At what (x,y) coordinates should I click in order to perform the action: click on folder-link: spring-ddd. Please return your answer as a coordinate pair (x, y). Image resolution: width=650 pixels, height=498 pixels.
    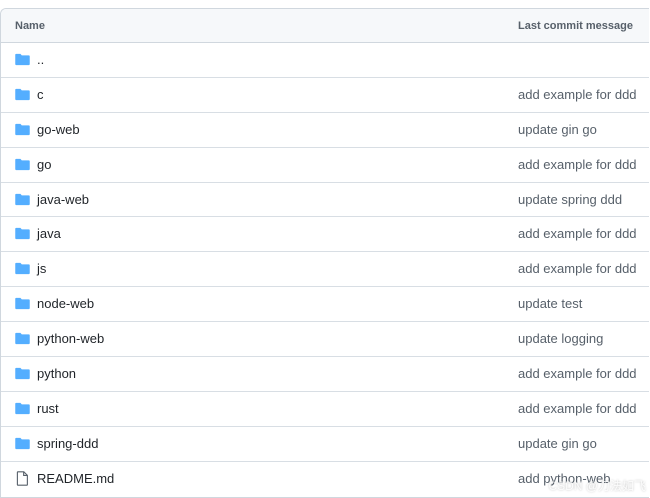
    Looking at the image, I should click on (67, 443).